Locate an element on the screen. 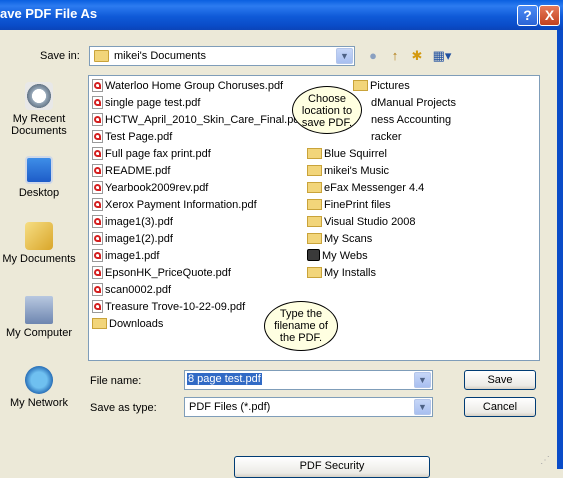  close-button: X is located at coordinates (549, 15).